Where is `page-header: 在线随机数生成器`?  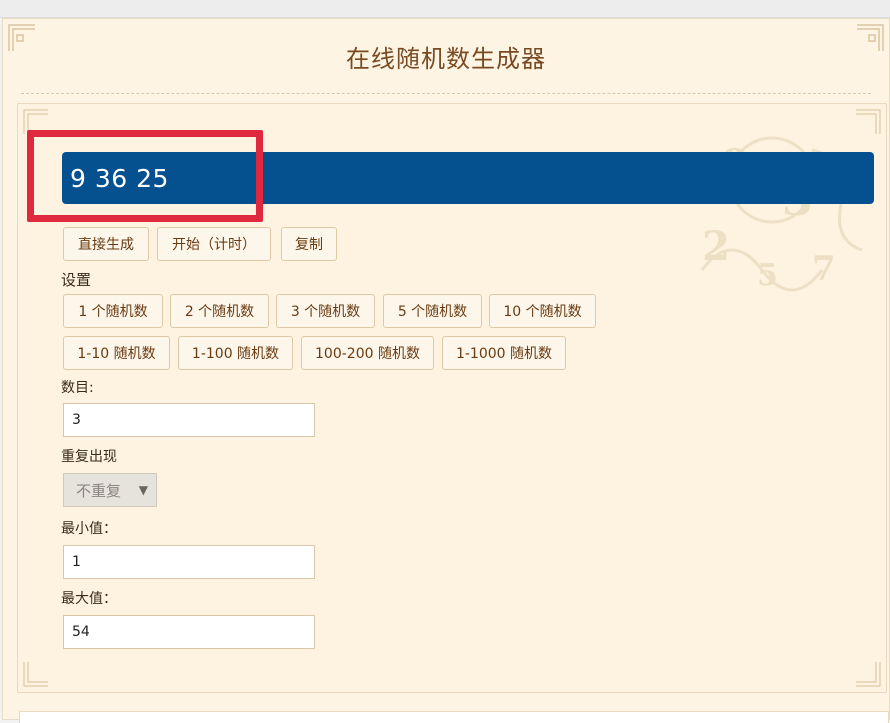 page-header: 在线随机数生成器 is located at coordinates (446, 56).